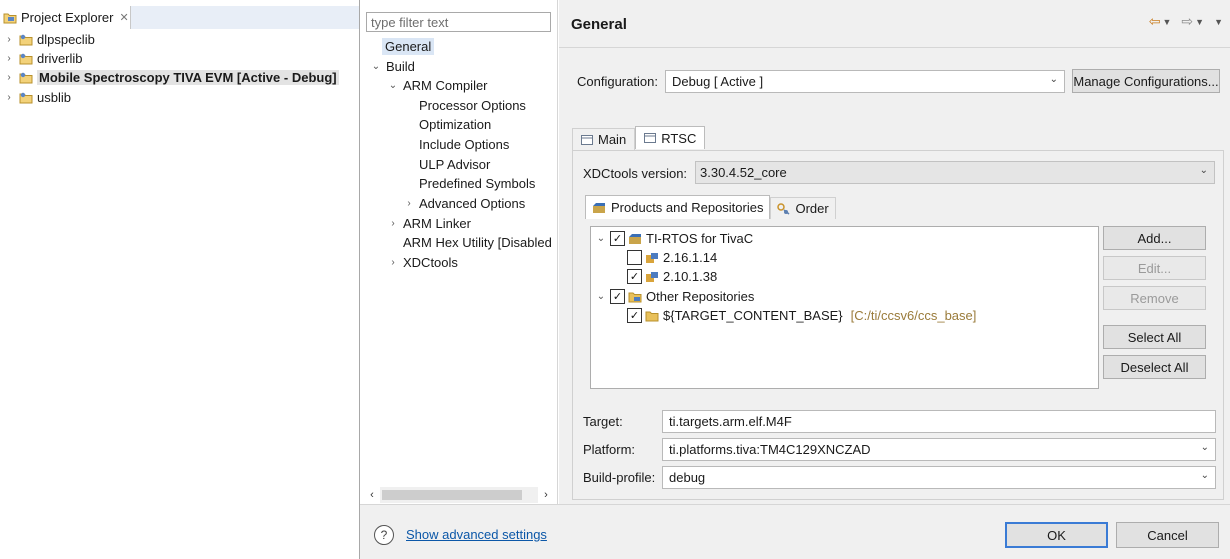 This screenshot has width=1230, height=559. What do you see at coordinates (617, 296) in the screenshot?
I see `other-repositories-checkbox: ✓` at bounding box center [617, 296].